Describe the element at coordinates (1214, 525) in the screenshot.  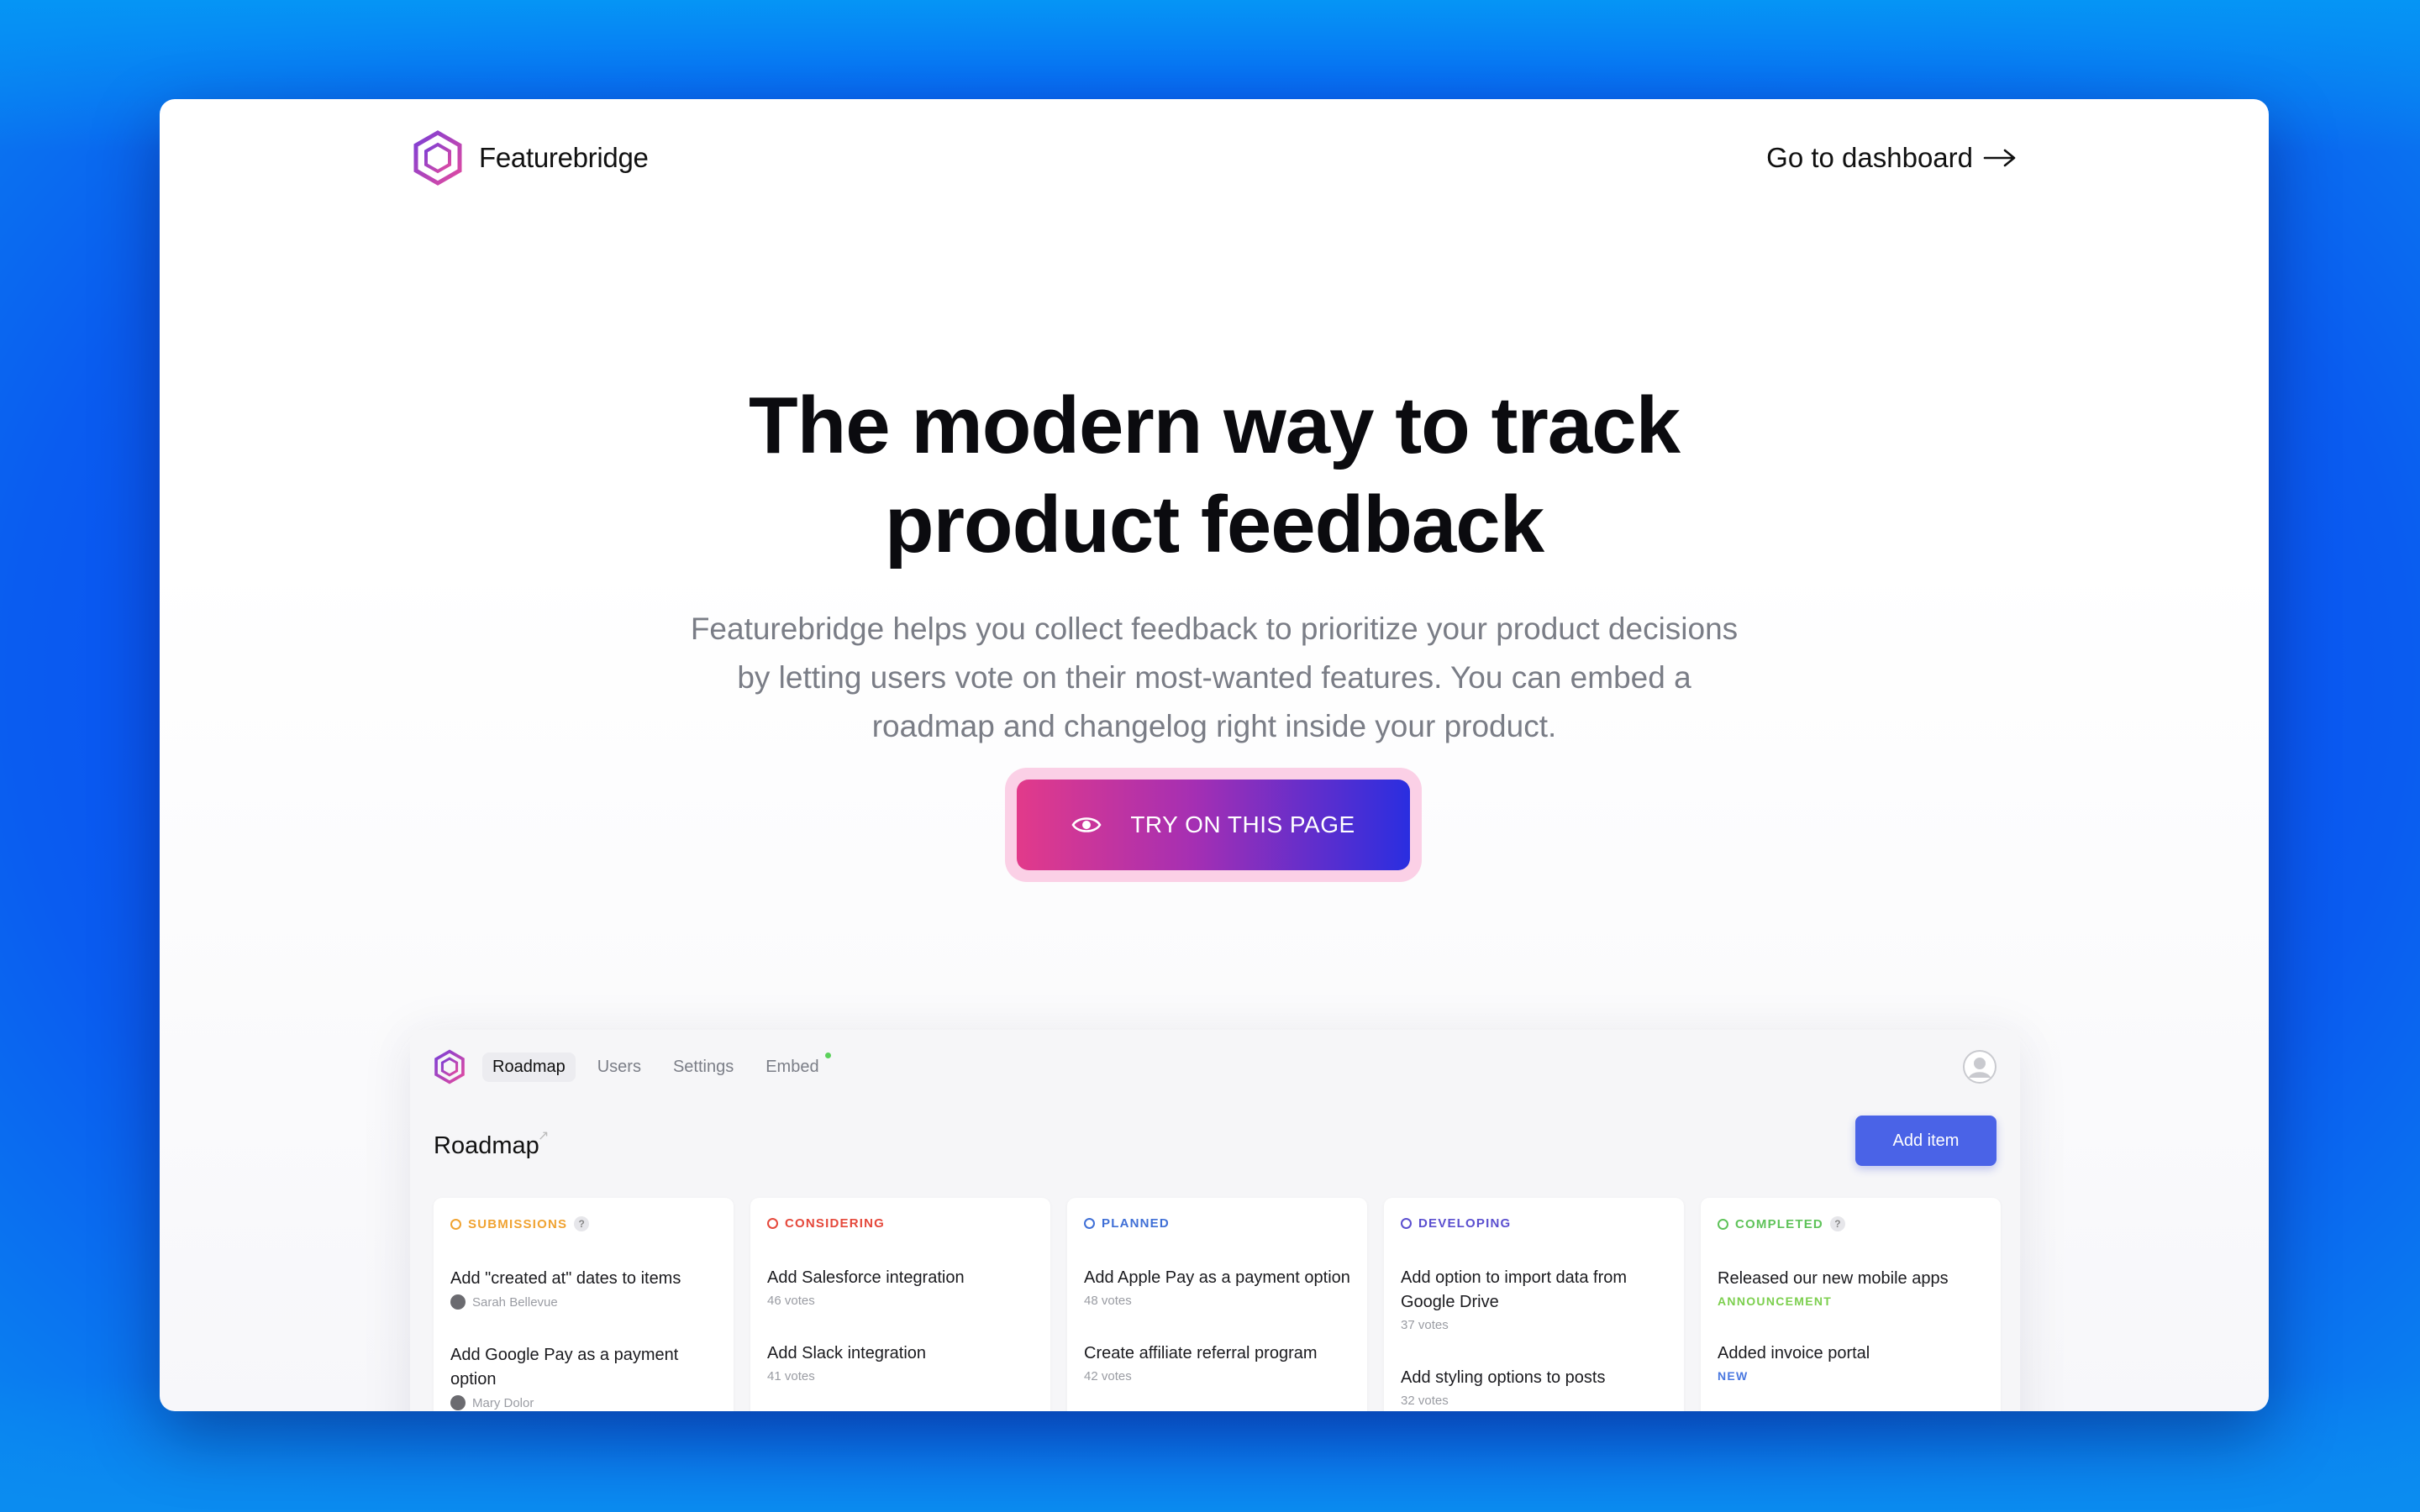
I see `hero-title-line2: product feedback` at that location.